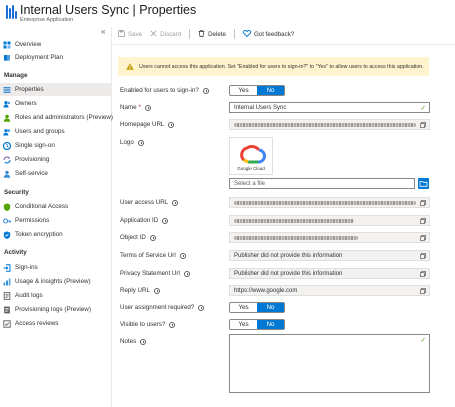  Describe the element at coordinates (103, 31) in the screenshot. I see `collapse-sidebar-button: «` at that location.